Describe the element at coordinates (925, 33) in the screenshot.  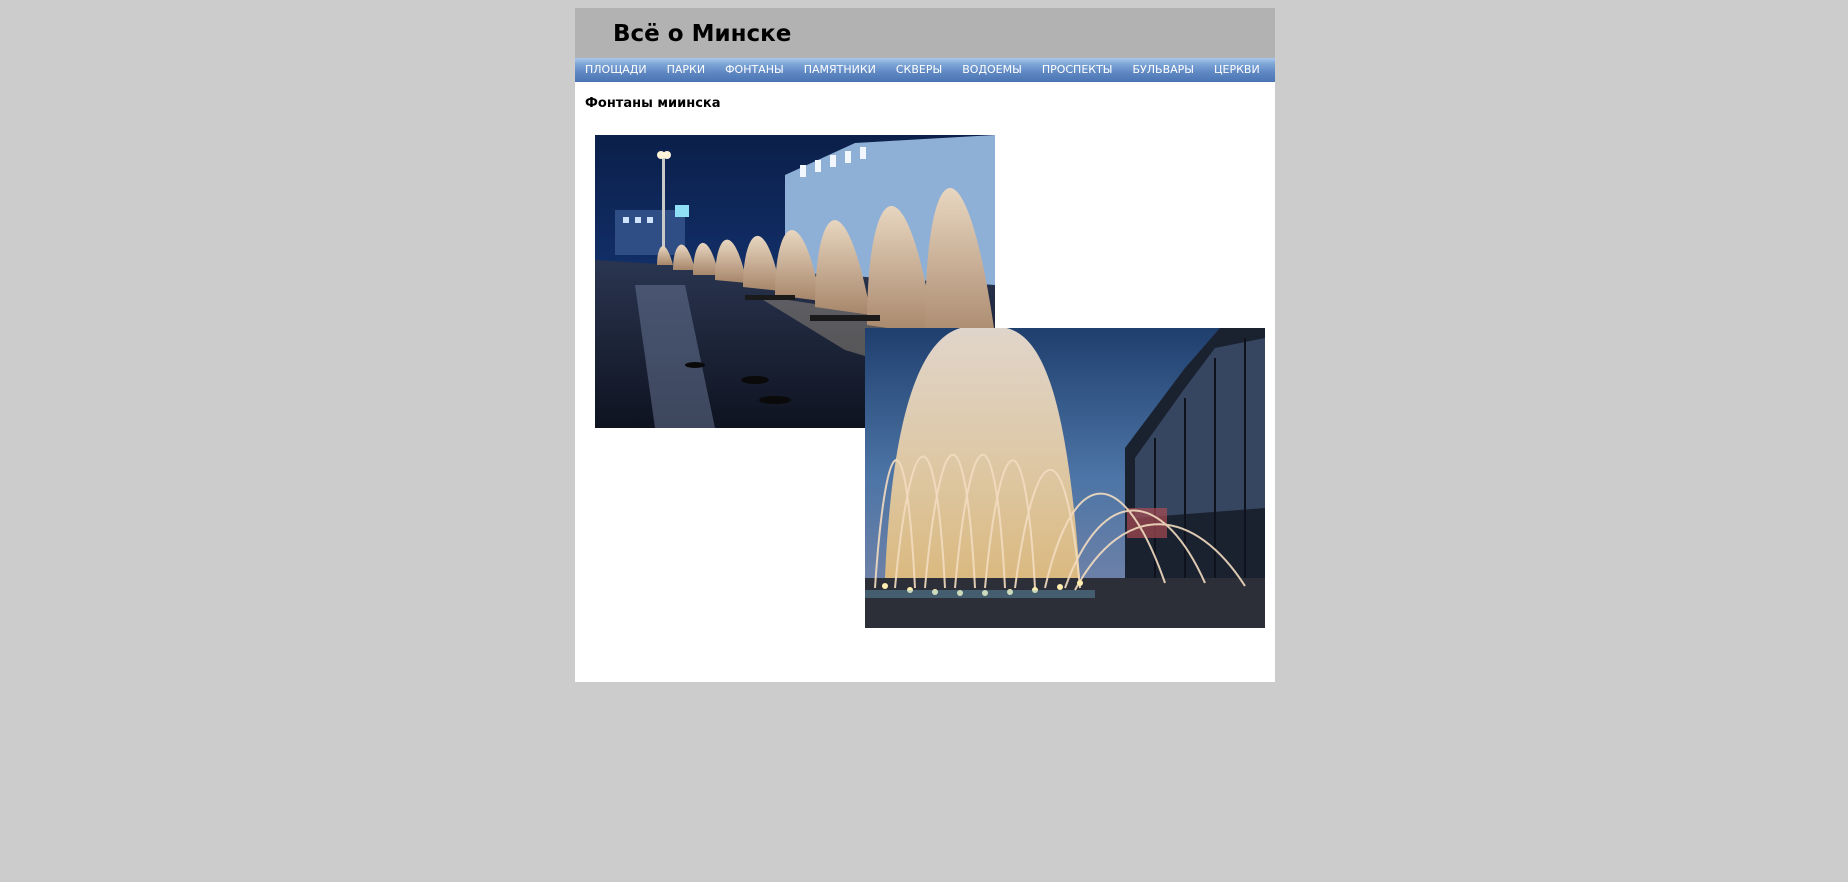
I see `site-header: Всё о Минске` at that location.